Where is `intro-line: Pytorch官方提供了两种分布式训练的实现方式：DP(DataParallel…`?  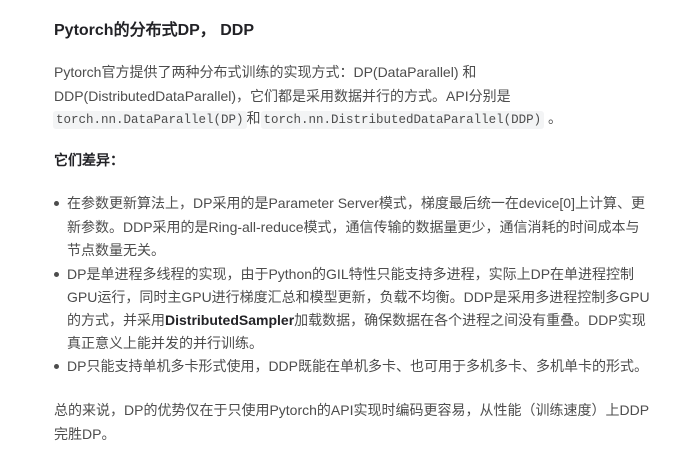 intro-line: Pytorch官方提供了两种分布式训练的实现方式：DP(DataParallel… is located at coordinates (265, 72).